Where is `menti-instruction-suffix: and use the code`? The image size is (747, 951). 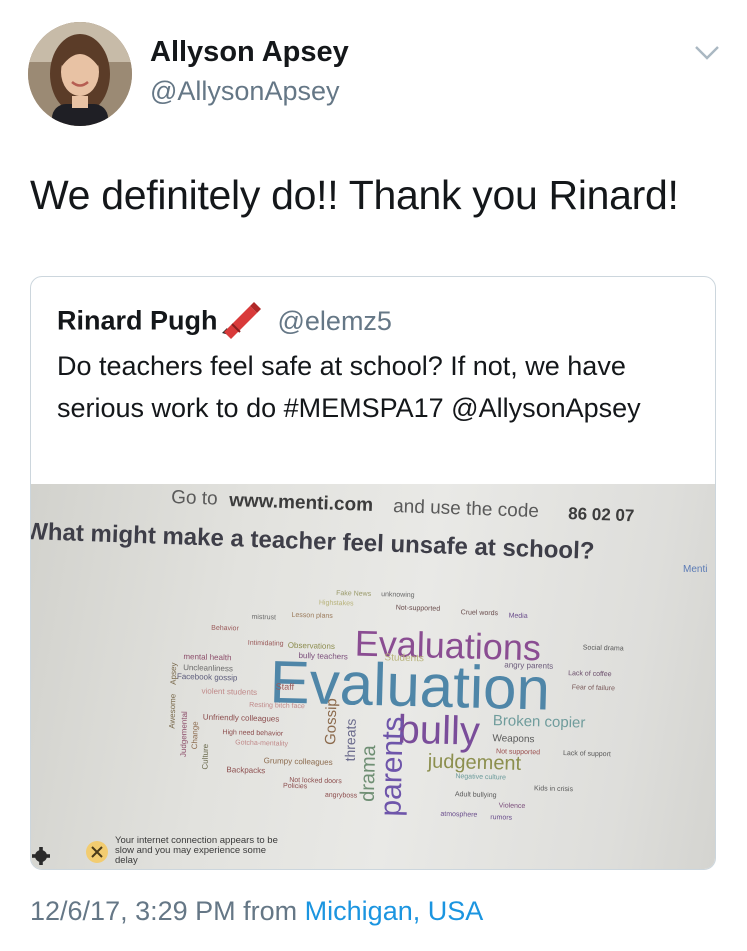
menti-instruction-suffix: and use the code is located at coordinates (466, 509).